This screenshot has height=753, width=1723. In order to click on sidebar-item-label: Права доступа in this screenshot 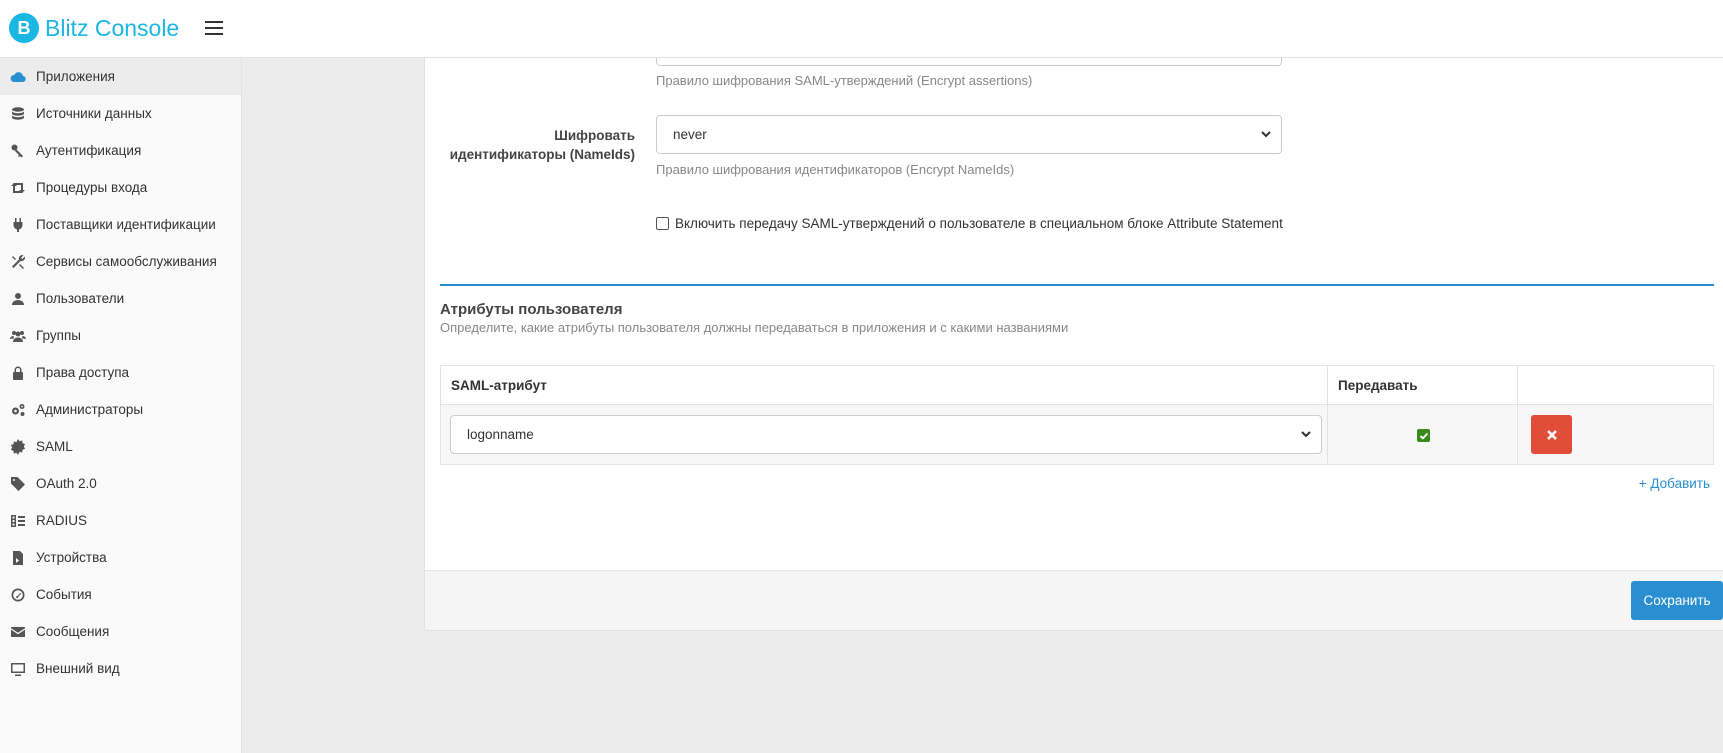, I will do `click(83, 372)`.